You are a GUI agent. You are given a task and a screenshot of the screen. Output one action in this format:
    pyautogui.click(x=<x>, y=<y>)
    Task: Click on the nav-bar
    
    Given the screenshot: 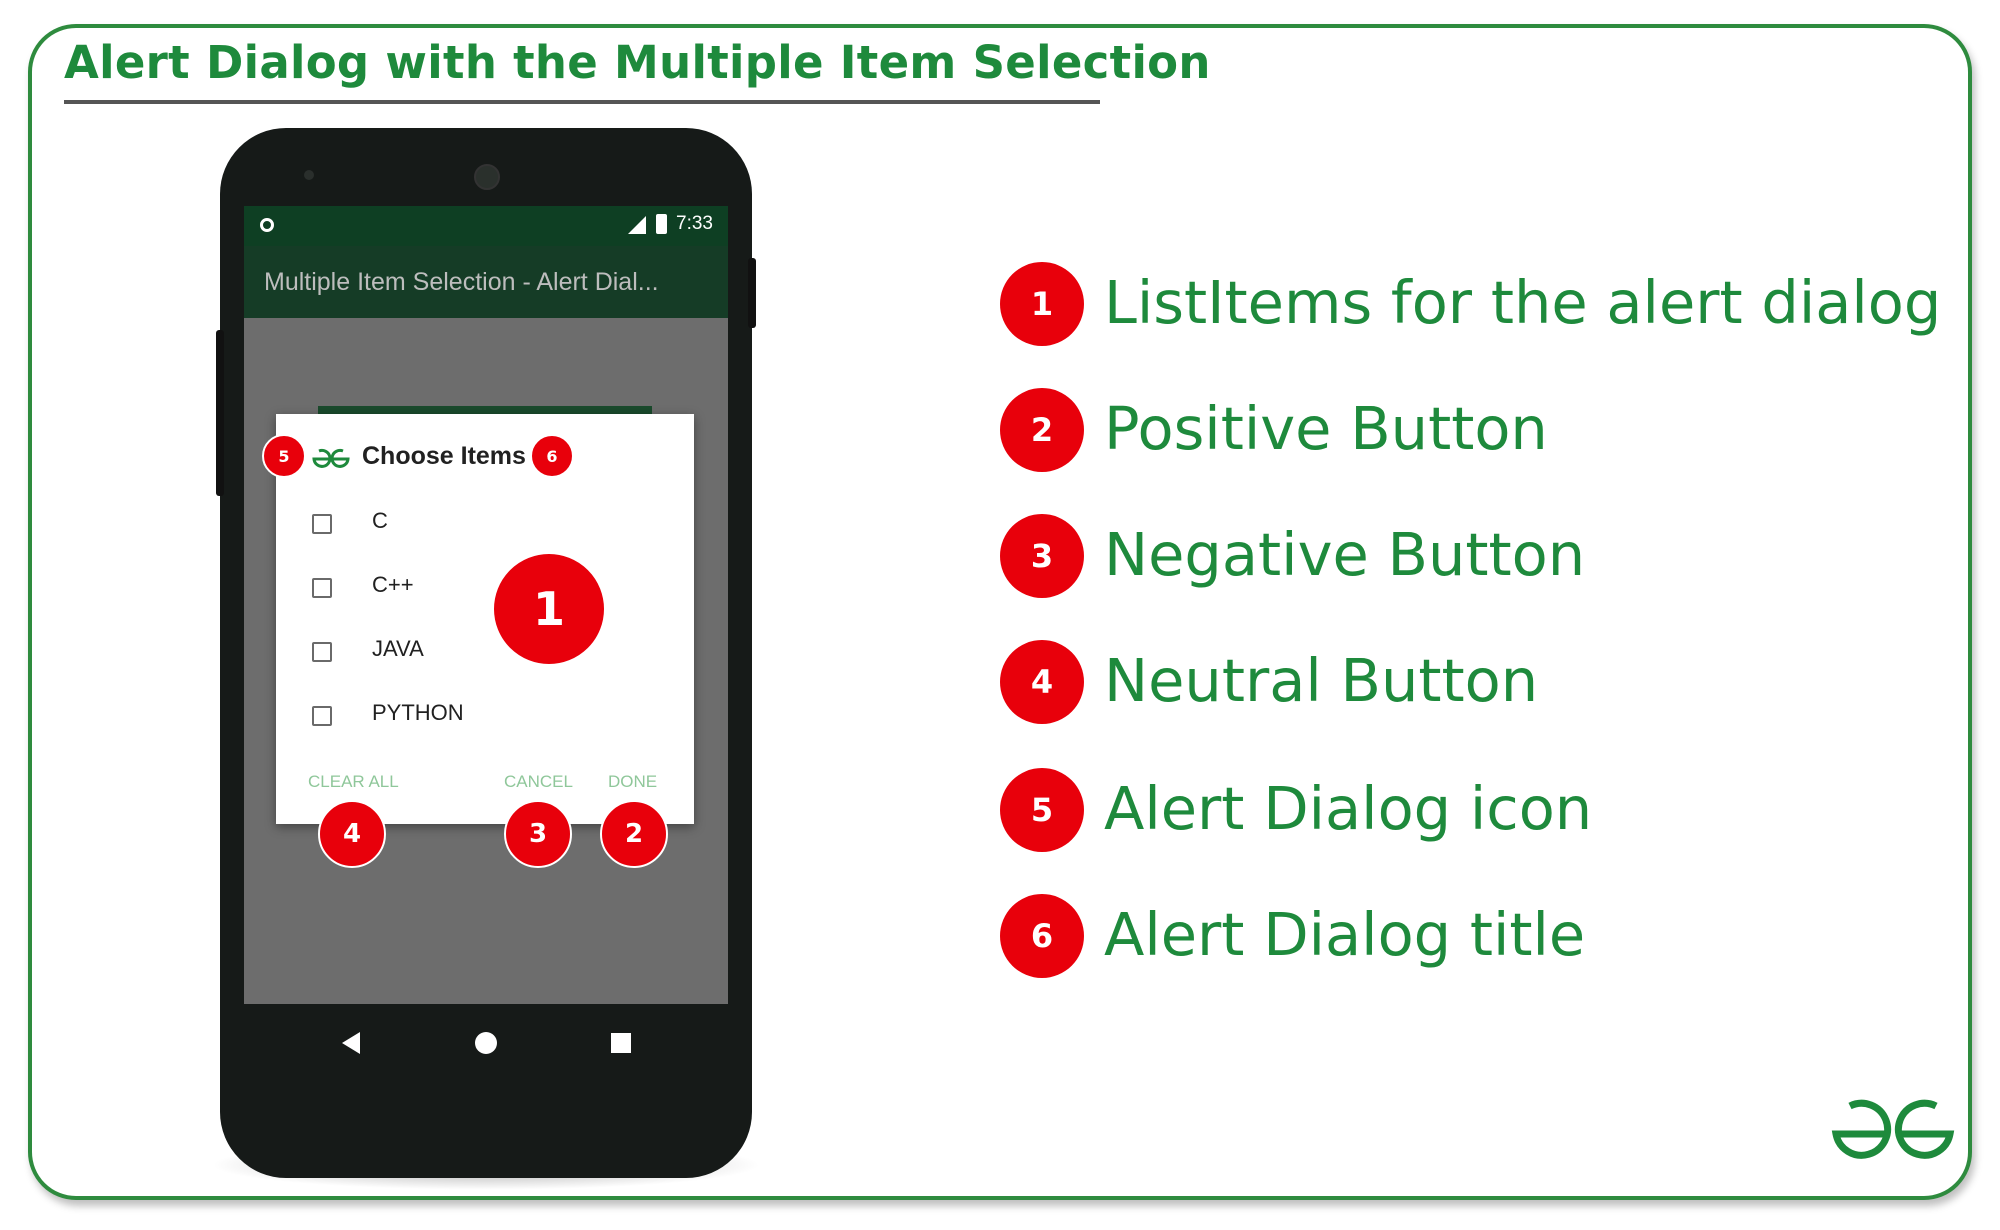 What is the action you would take?
    pyautogui.click(x=486, y=1044)
    